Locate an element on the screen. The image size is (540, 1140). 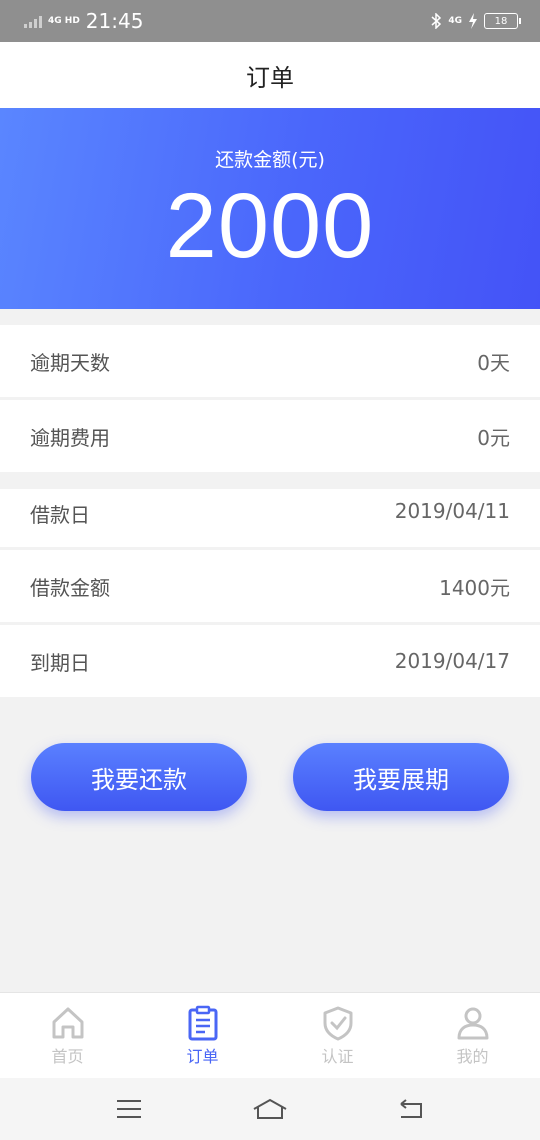
shield-check-icon is located at coordinates (337, 1023).